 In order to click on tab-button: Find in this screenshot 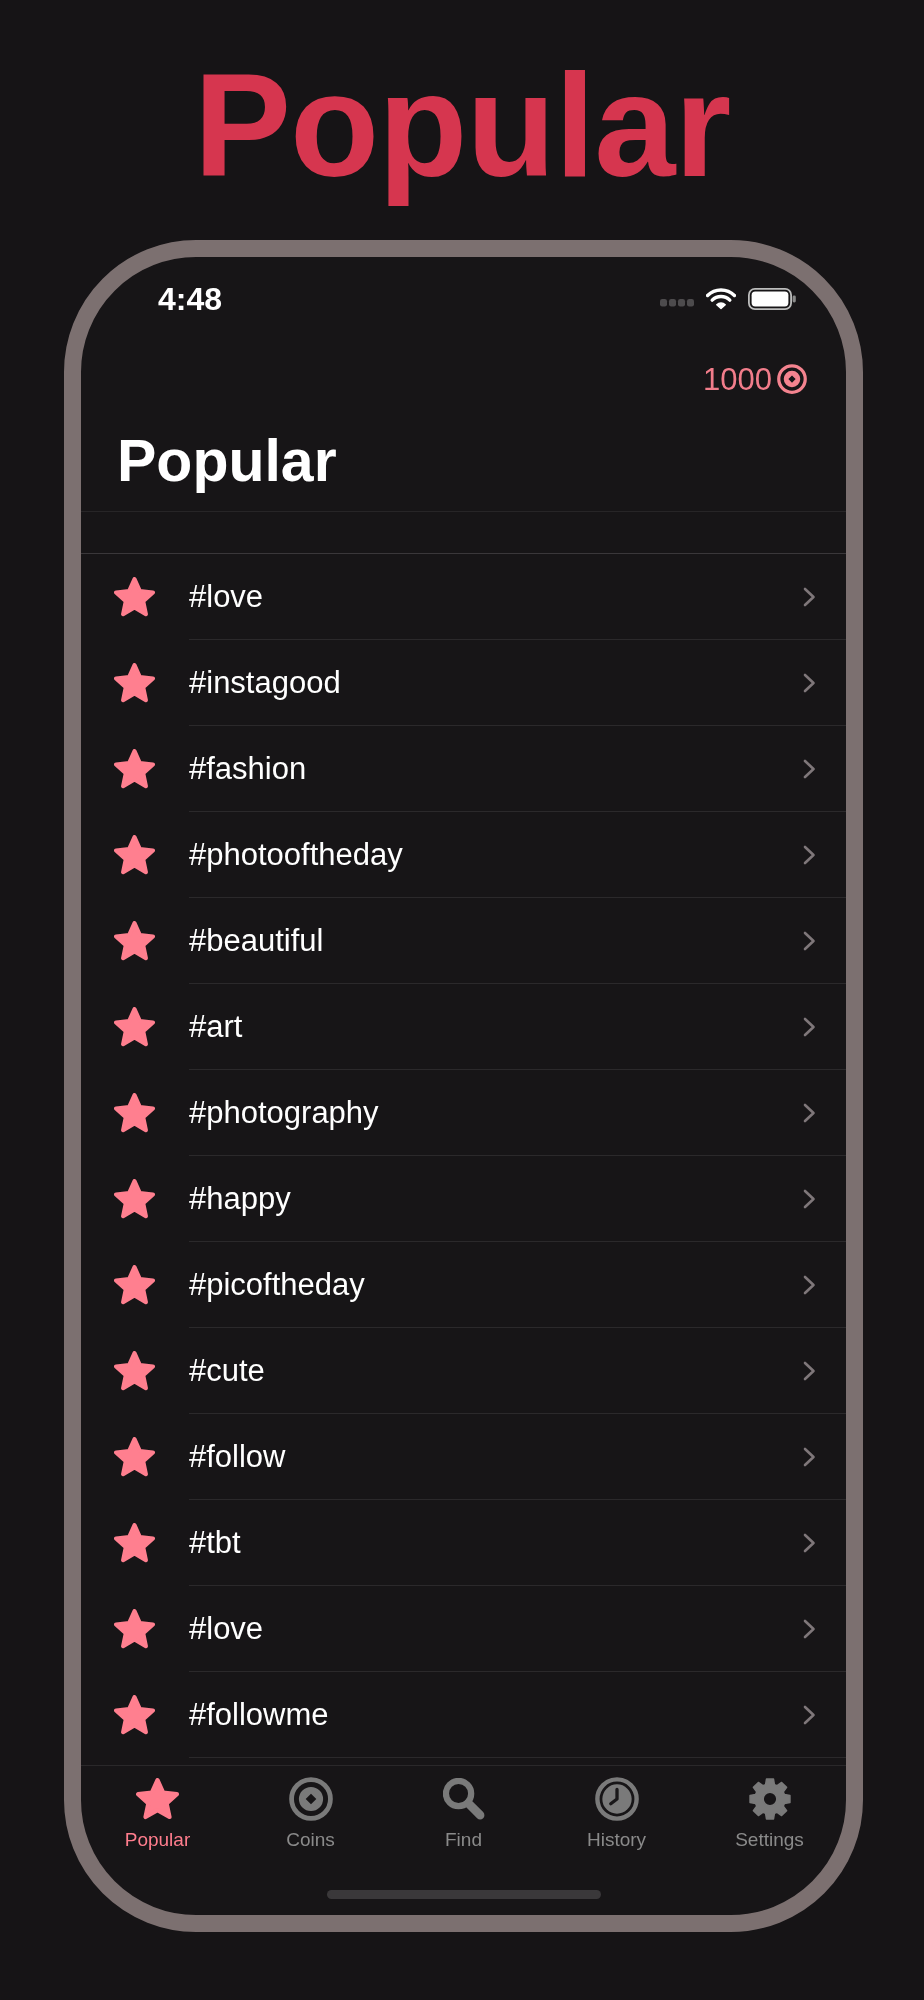, I will do `click(463, 1814)`.